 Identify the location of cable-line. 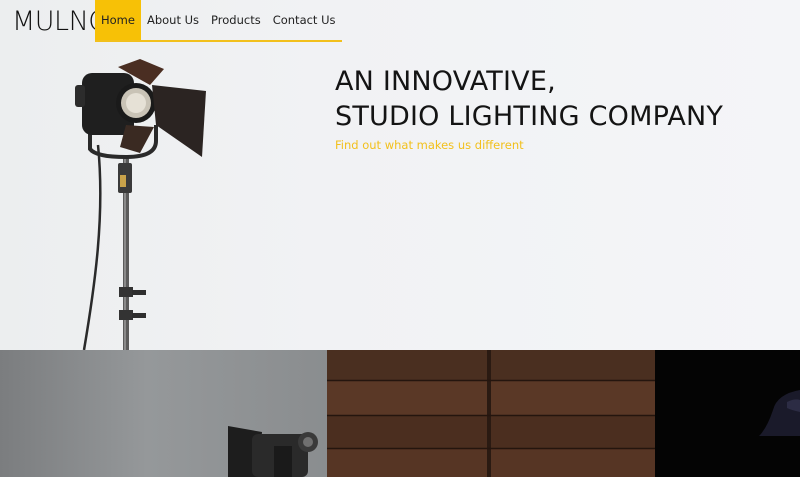
(92, 247).